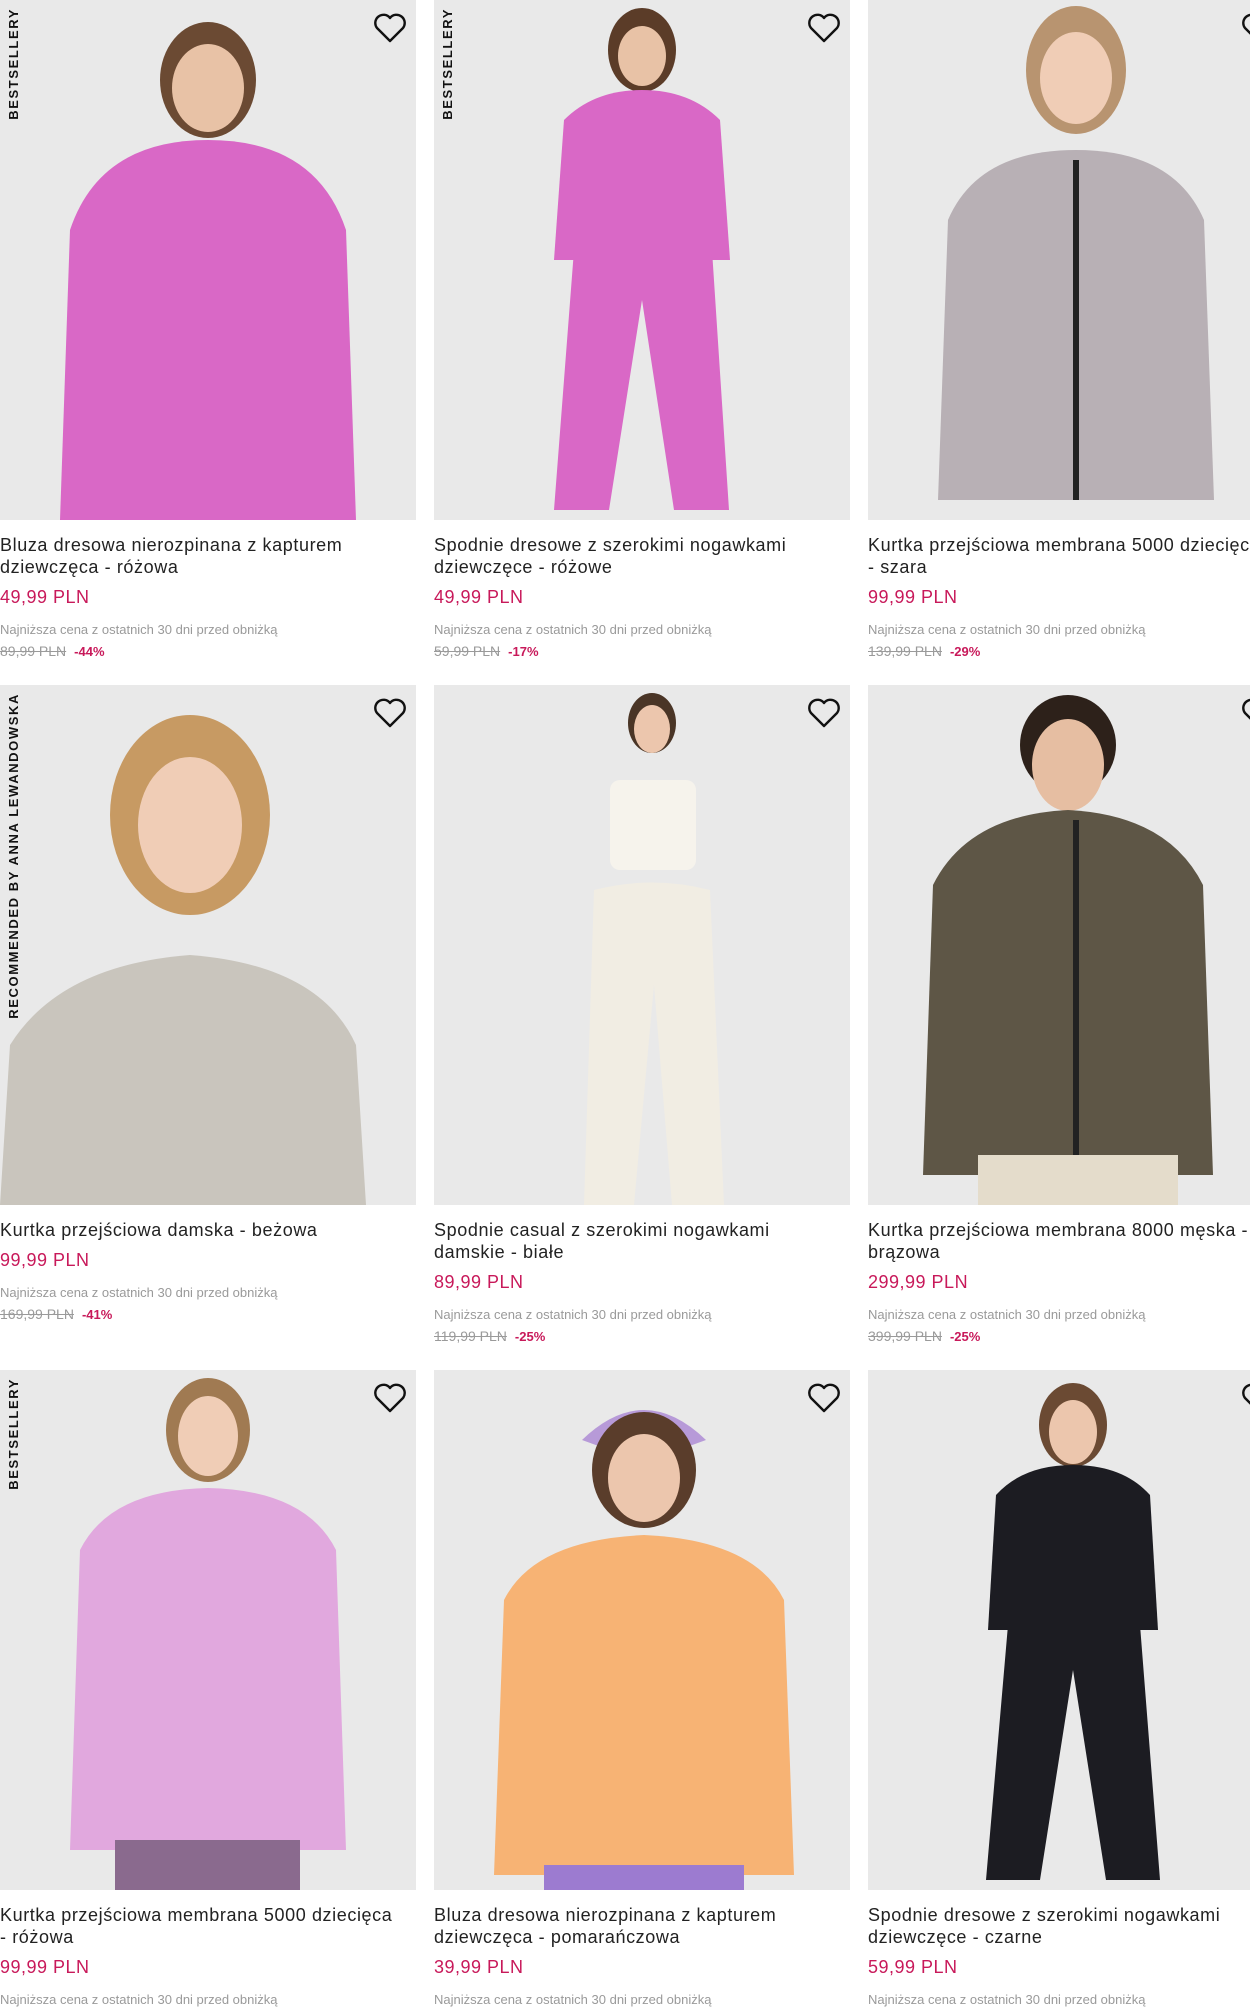 This screenshot has width=1250, height=2014. Describe the element at coordinates (905, 651) in the screenshot. I see `old-price: 139,99 PLN` at that location.